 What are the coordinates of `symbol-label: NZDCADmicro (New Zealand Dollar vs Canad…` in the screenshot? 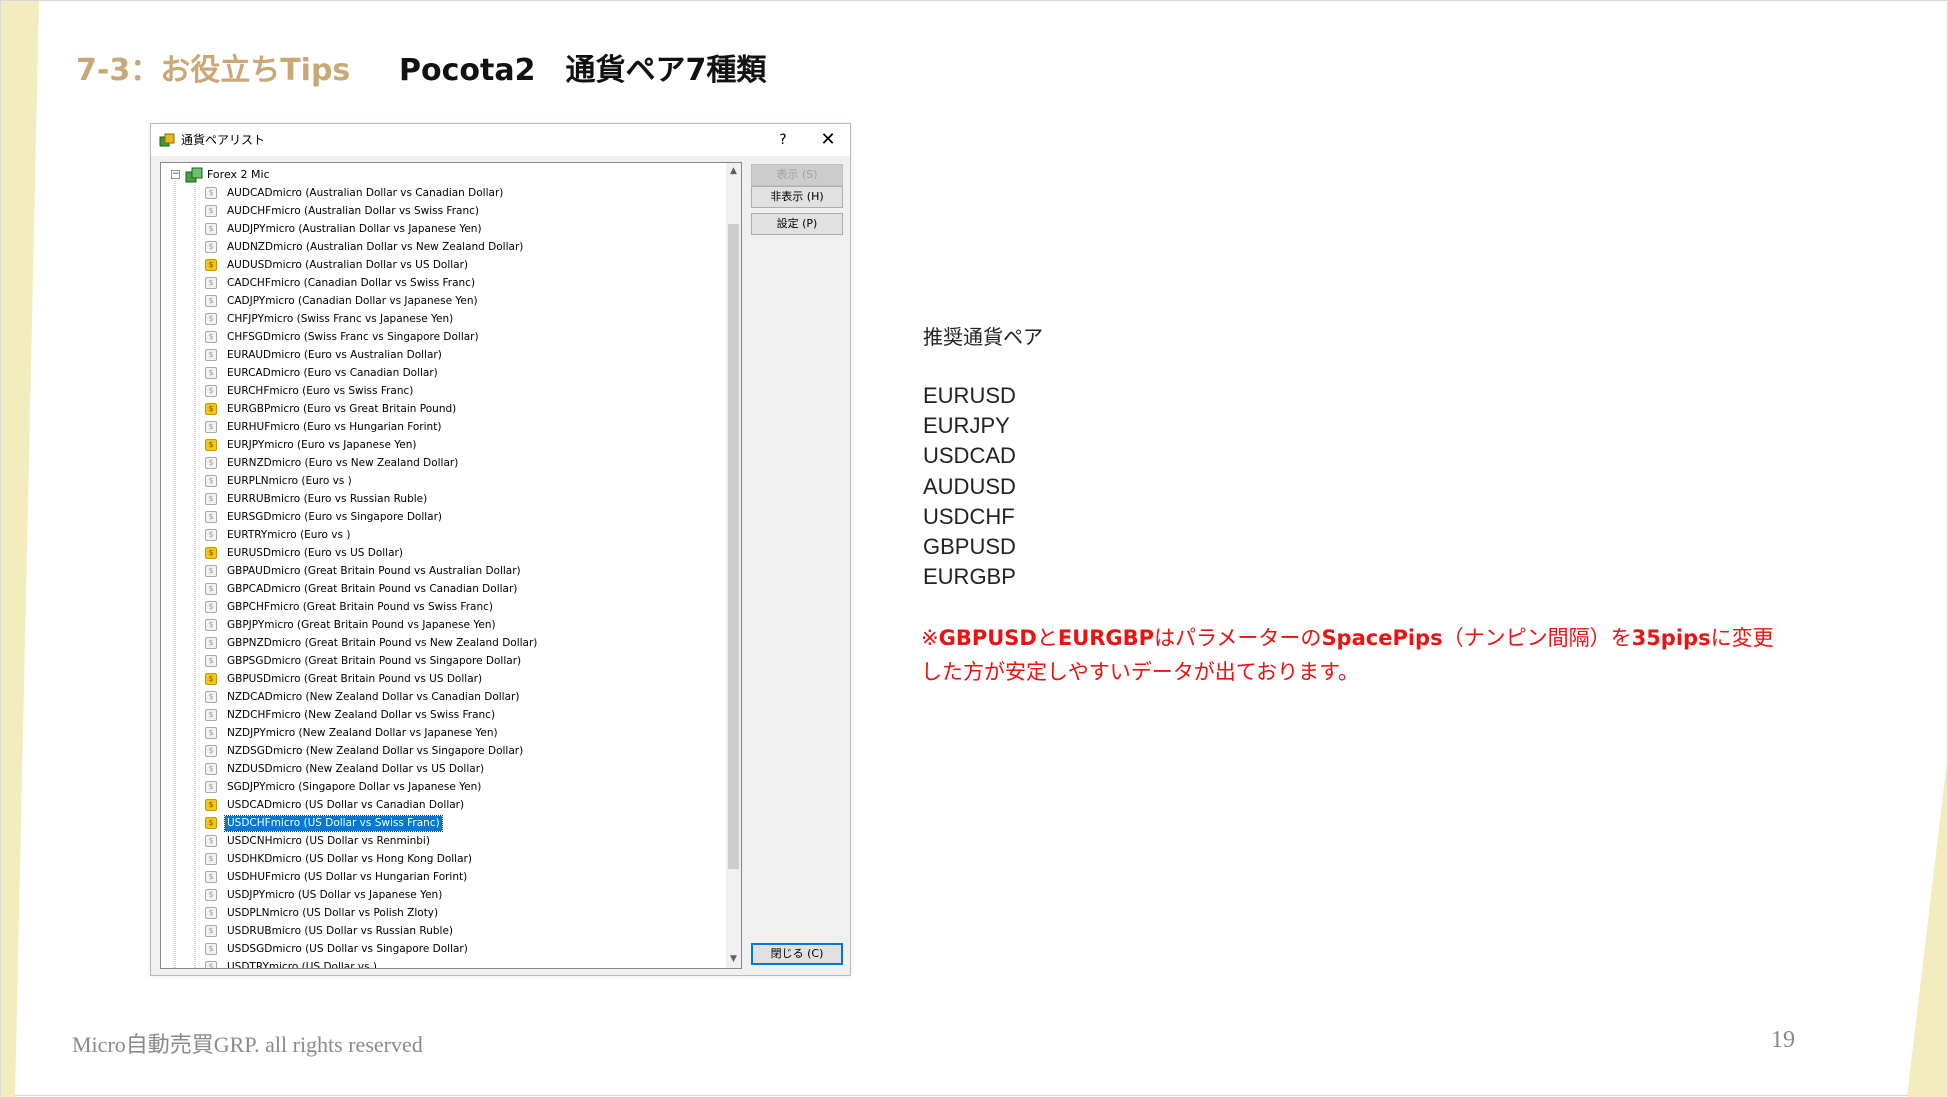 It's located at (373, 697).